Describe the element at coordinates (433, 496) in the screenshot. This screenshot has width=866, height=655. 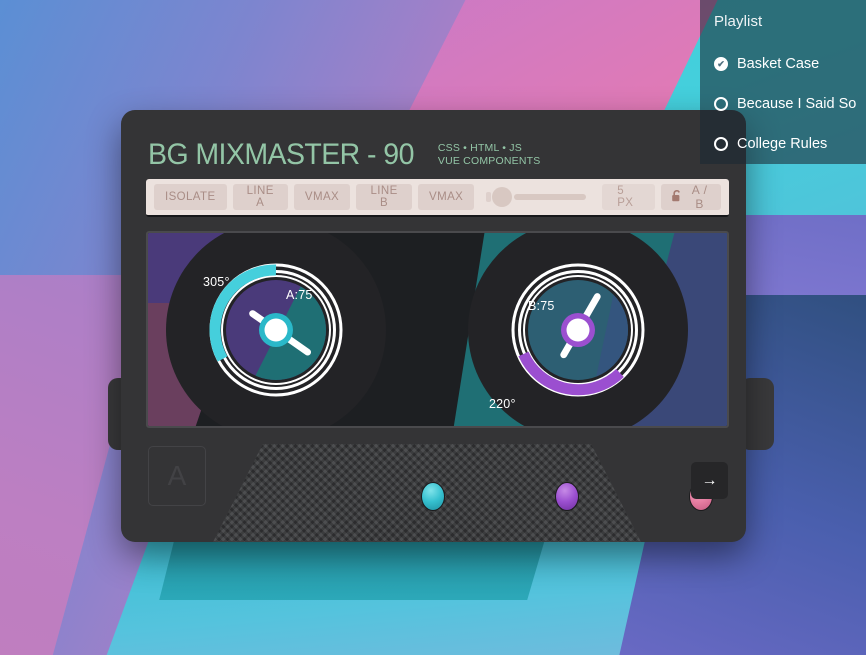
I see `knob-cyan` at that location.